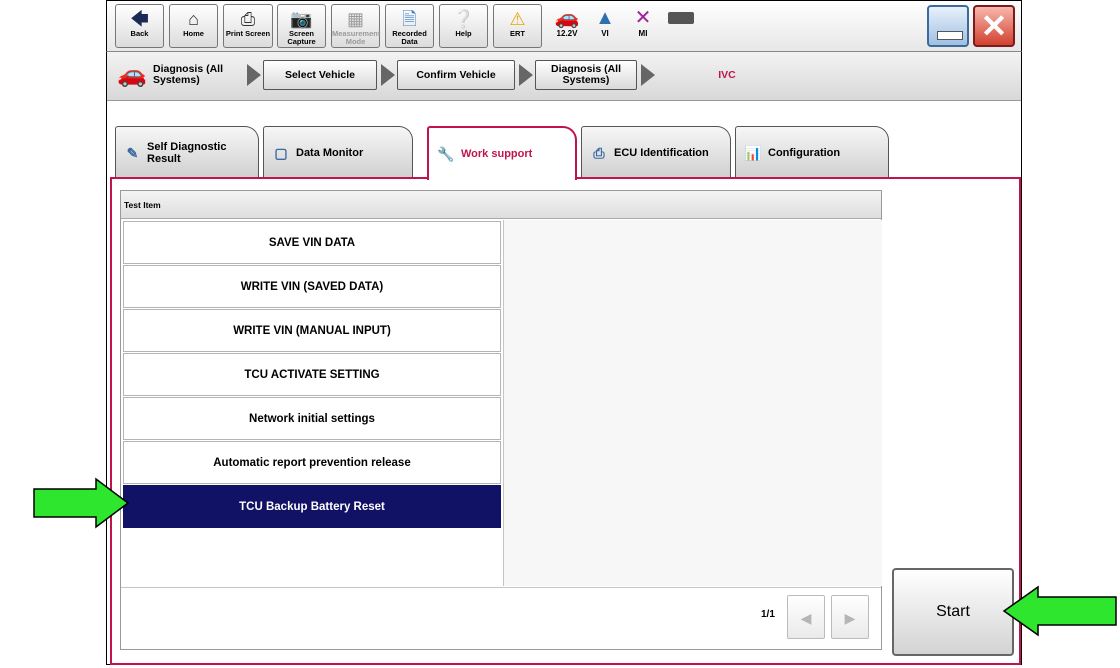 This screenshot has height=668, width=1120. Describe the element at coordinates (281, 152) in the screenshot. I see `data-monitor-icon: ▢` at that location.